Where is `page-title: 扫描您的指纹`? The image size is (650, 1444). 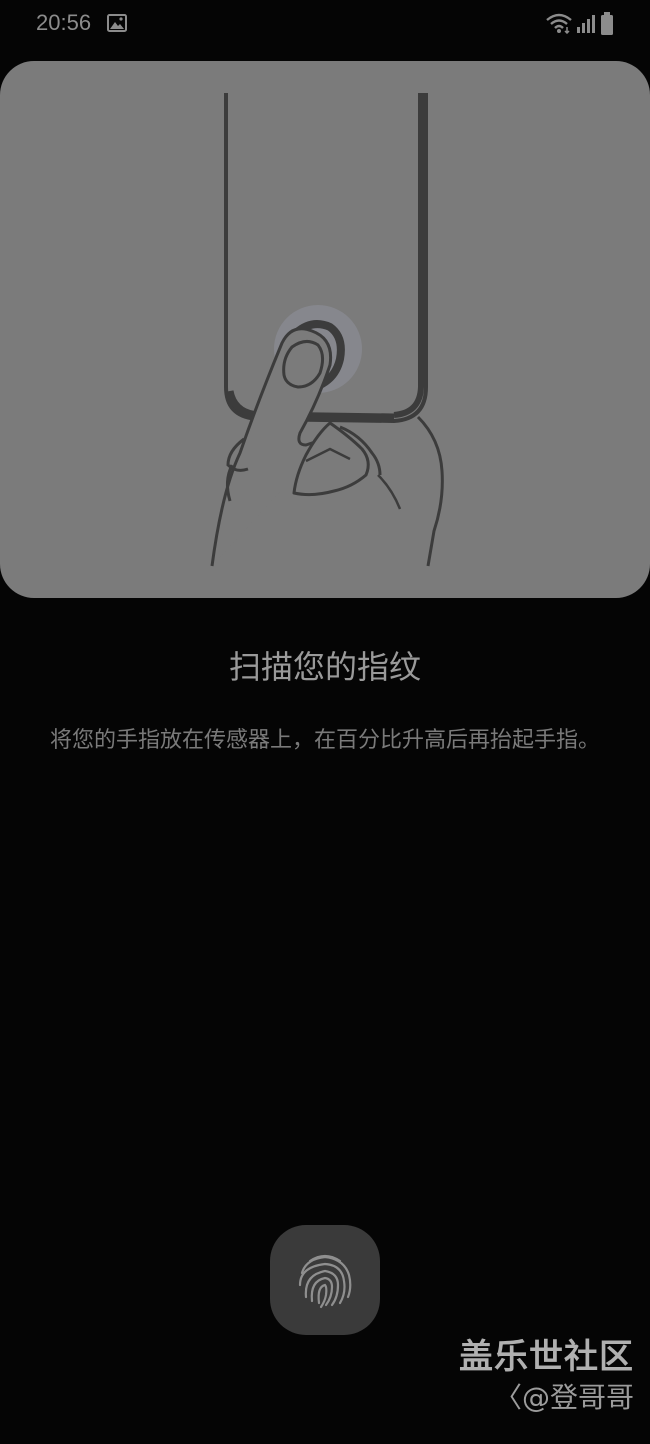
page-title: 扫描您的指纹 is located at coordinates (324, 667).